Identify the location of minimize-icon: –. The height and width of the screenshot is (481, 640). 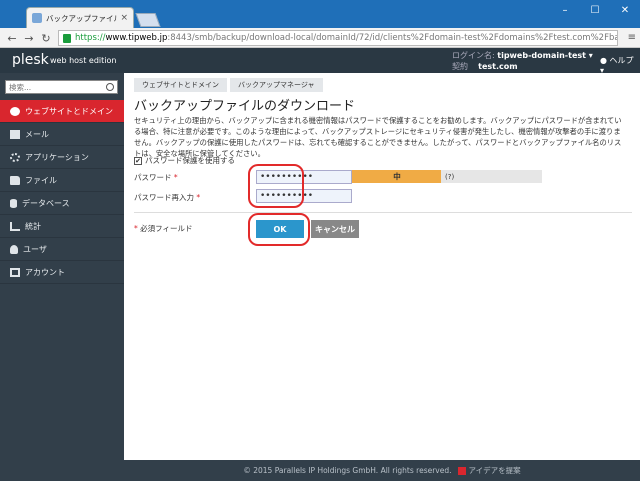
(565, 10).